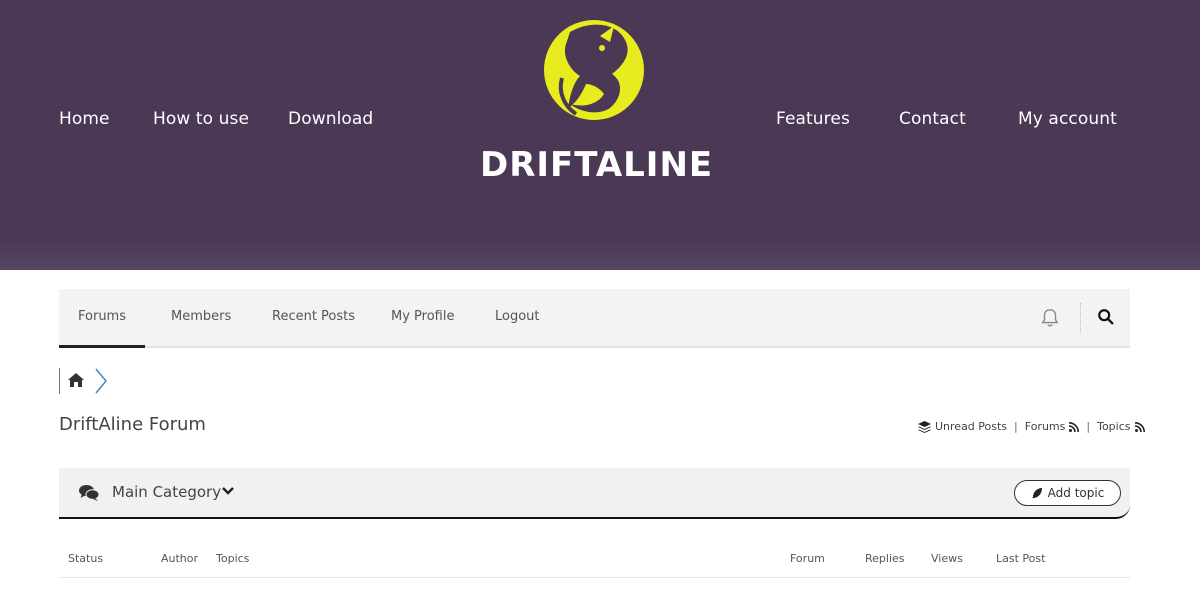 The height and width of the screenshot is (599, 1200). What do you see at coordinates (813, 119) in the screenshot?
I see `nav-features-link: Features` at bounding box center [813, 119].